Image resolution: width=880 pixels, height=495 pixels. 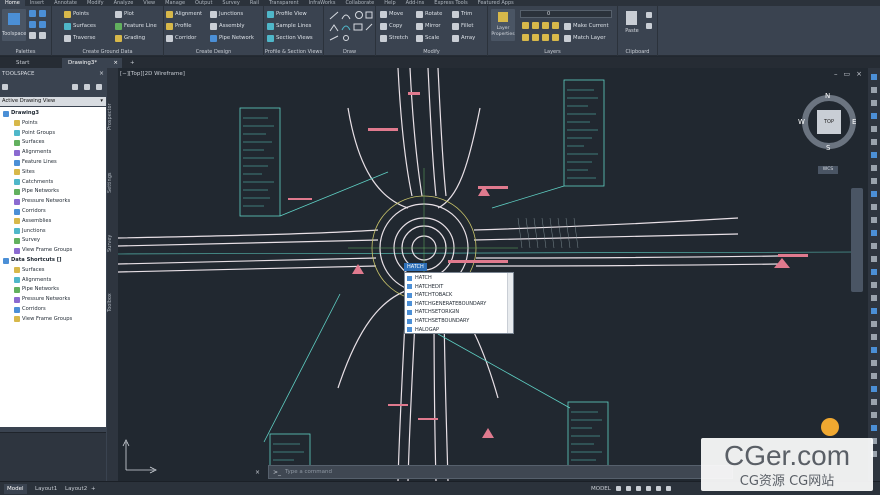 What do you see at coordinates (115, 63) in the screenshot?
I see `close-tab-icon: ×` at bounding box center [115, 63].